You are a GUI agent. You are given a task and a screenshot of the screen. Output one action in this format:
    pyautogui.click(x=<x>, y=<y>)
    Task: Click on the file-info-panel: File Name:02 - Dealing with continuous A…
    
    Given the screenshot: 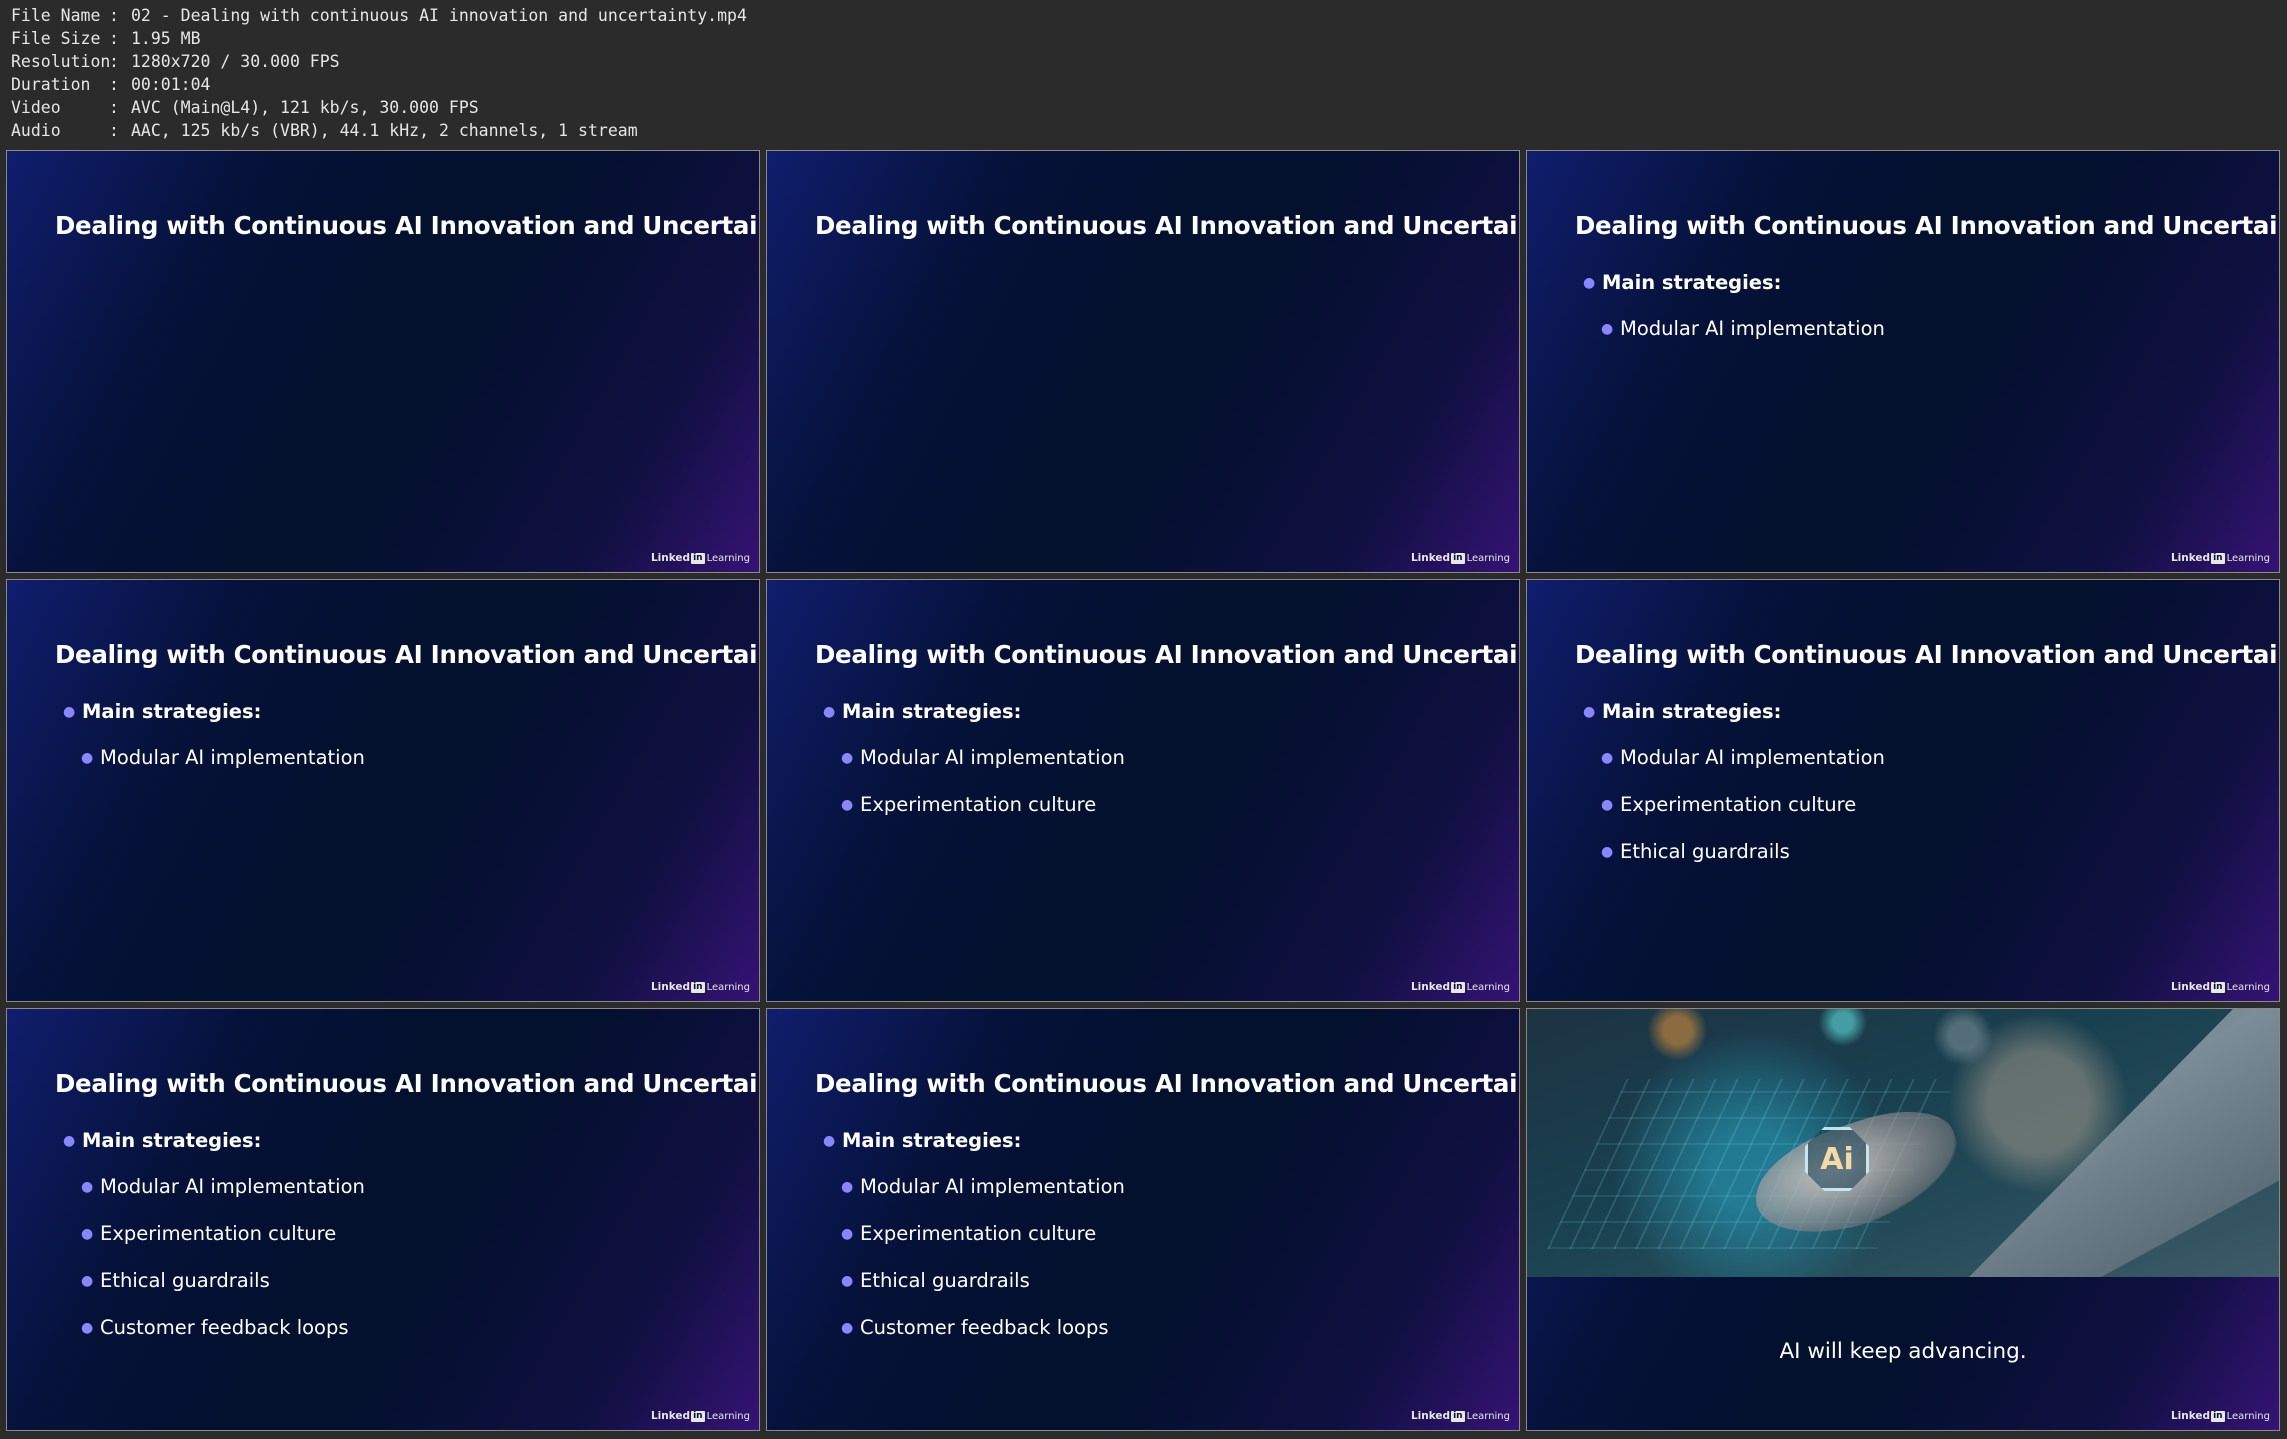 What is the action you would take?
    pyautogui.click(x=379, y=73)
    